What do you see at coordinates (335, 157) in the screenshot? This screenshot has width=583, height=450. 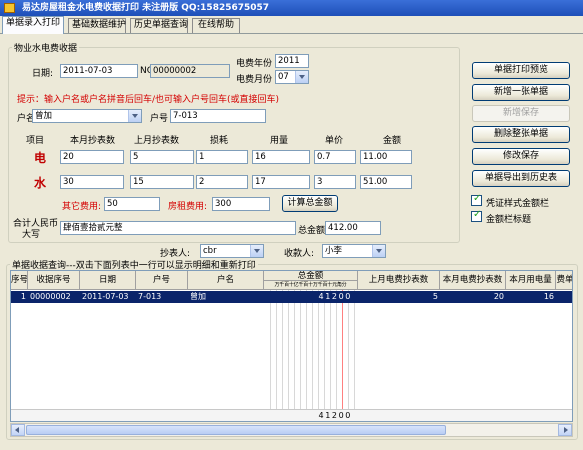 I see `elec-price: 0.7` at bounding box center [335, 157].